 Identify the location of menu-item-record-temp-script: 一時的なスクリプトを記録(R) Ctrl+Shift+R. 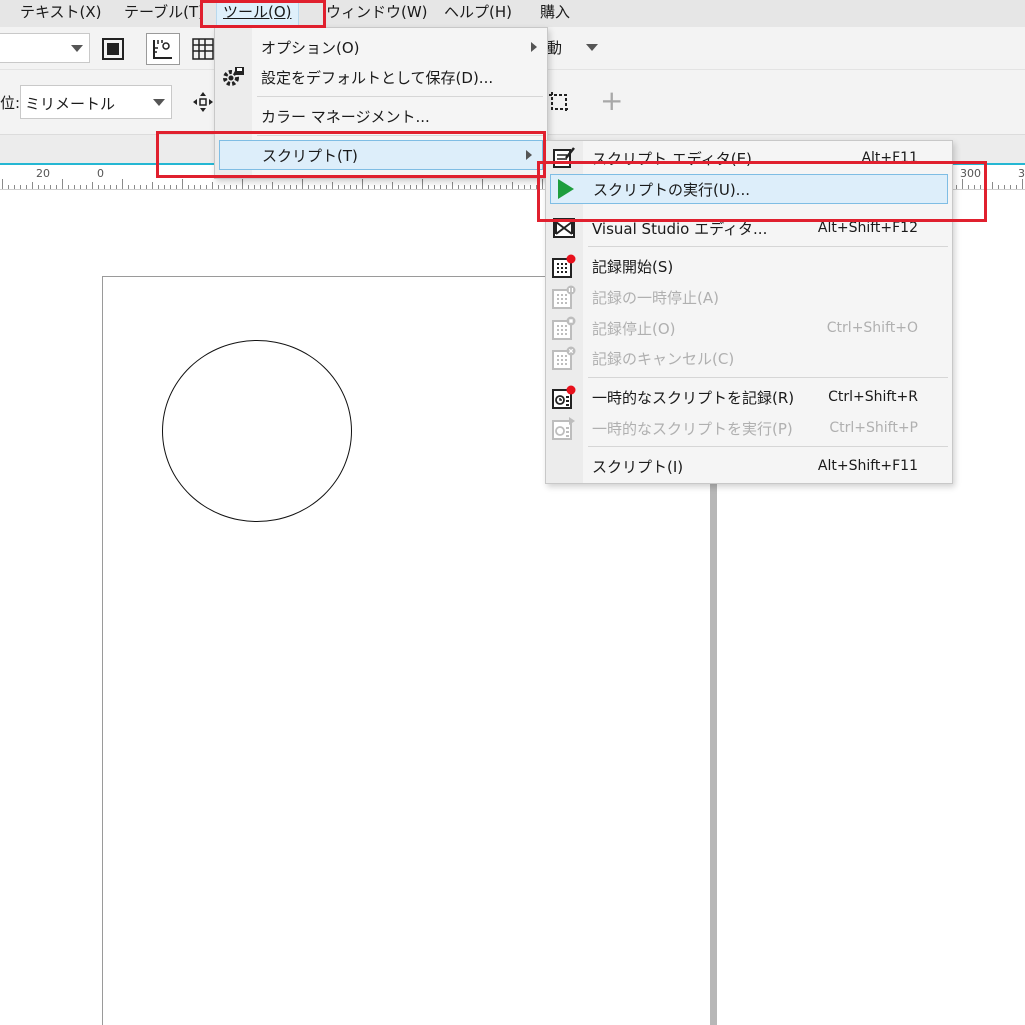
(749, 397).